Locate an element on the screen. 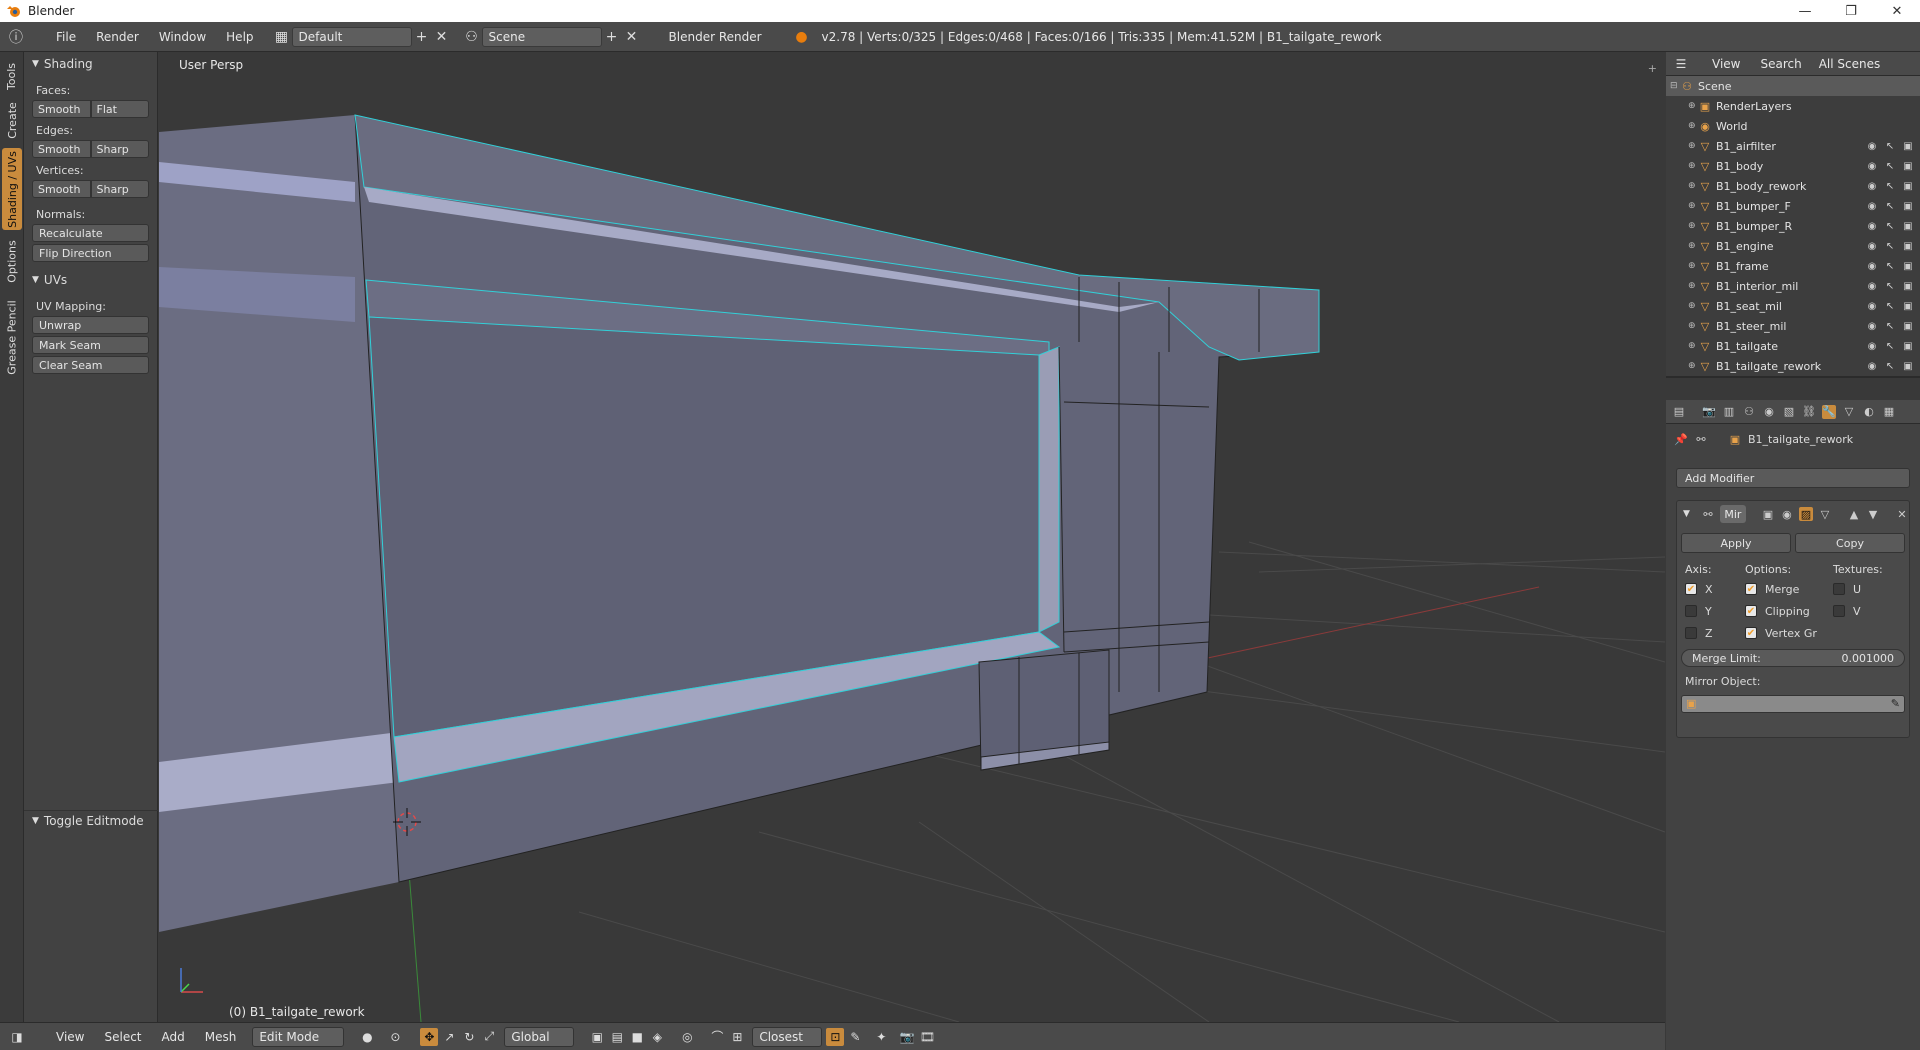 The image size is (1920, 1050). outliner-row: ⊕ ▽ B1_engine ◉ ↖ ▣ is located at coordinates (1793, 246).